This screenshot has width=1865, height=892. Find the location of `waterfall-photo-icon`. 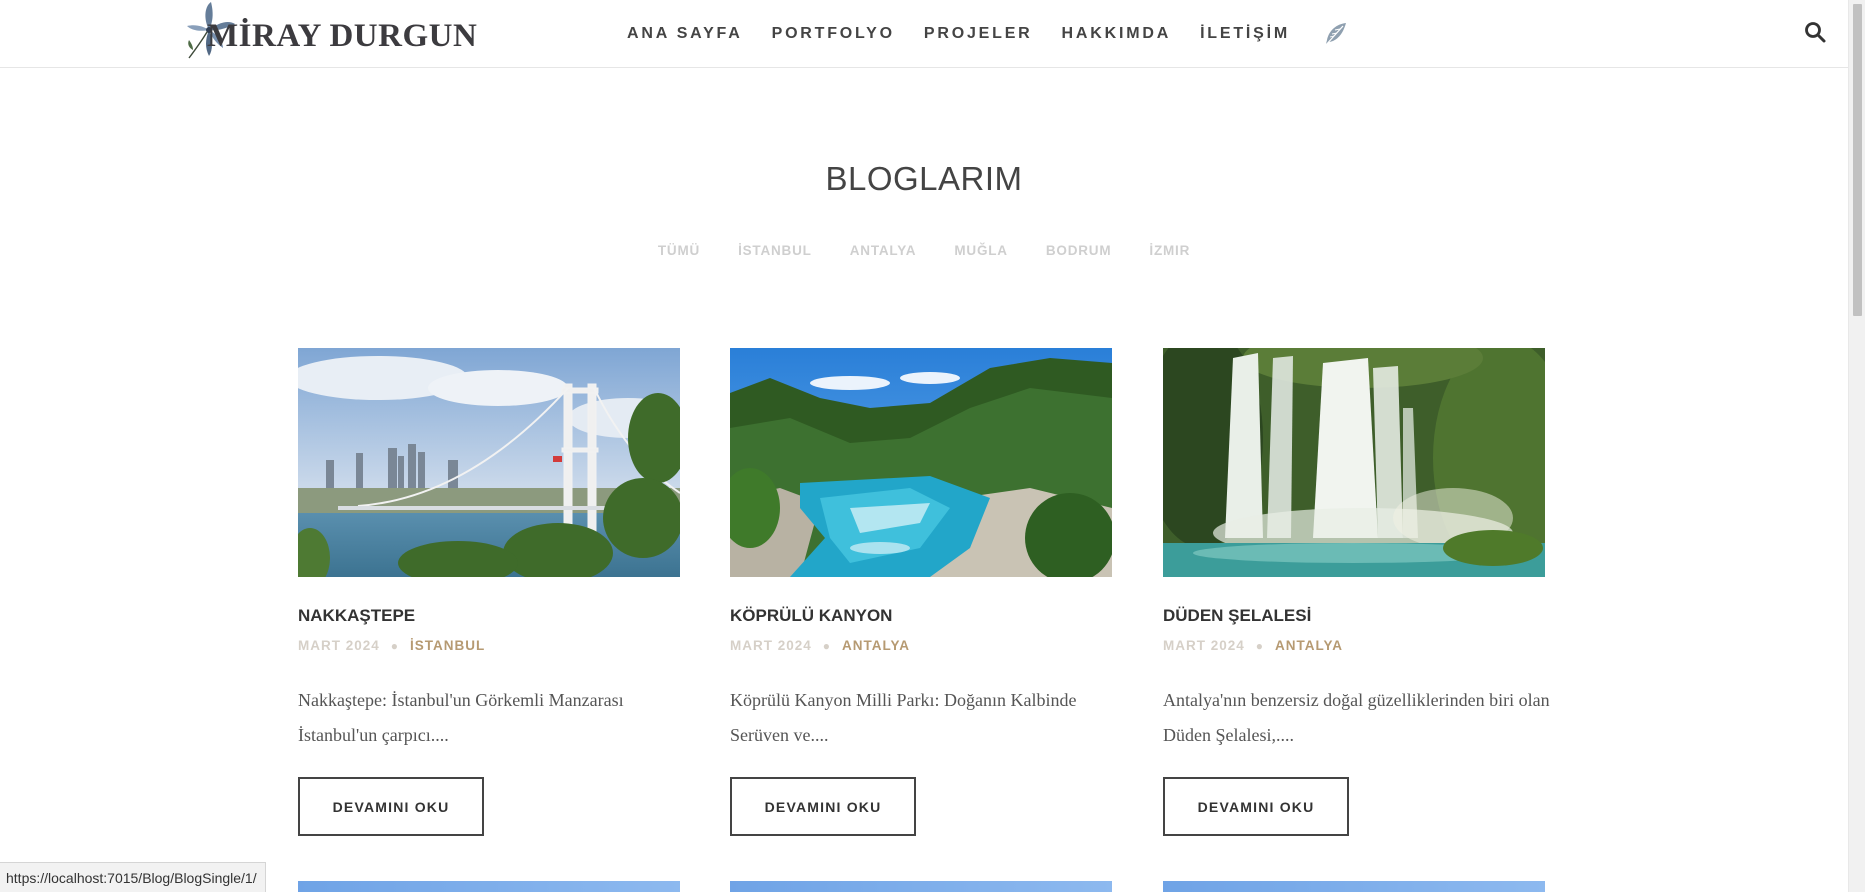

waterfall-photo-icon is located at coordinates (1354, 462).